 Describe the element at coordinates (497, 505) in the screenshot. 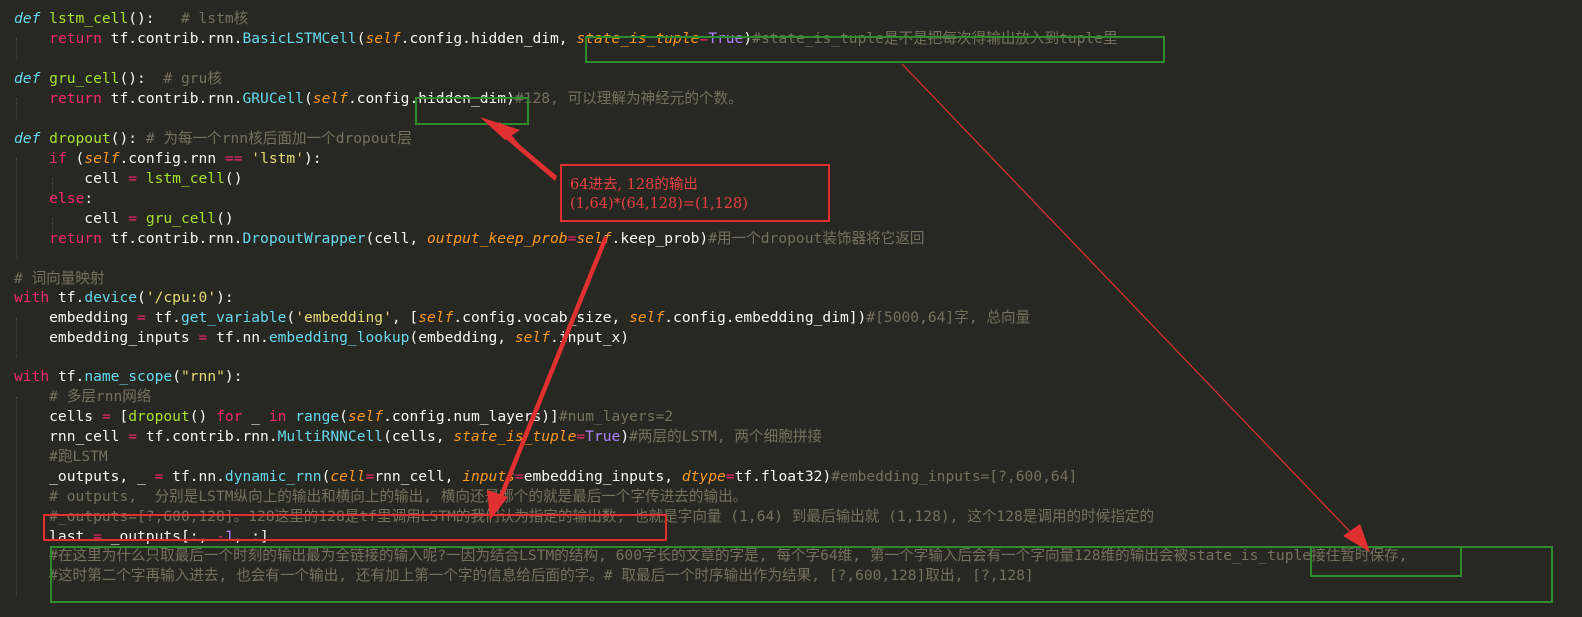

I see `arrow-head-outputs` at that location.